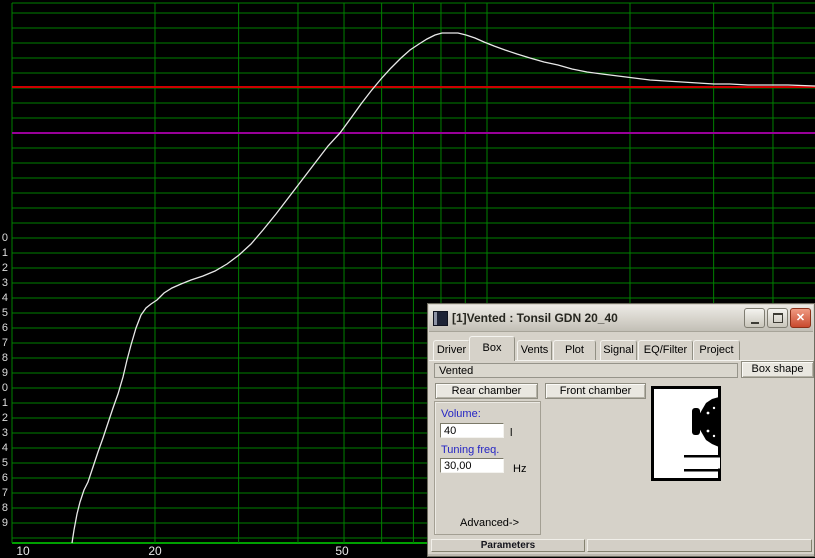  I want to click on close-icon: ✕, so click(800, 317).